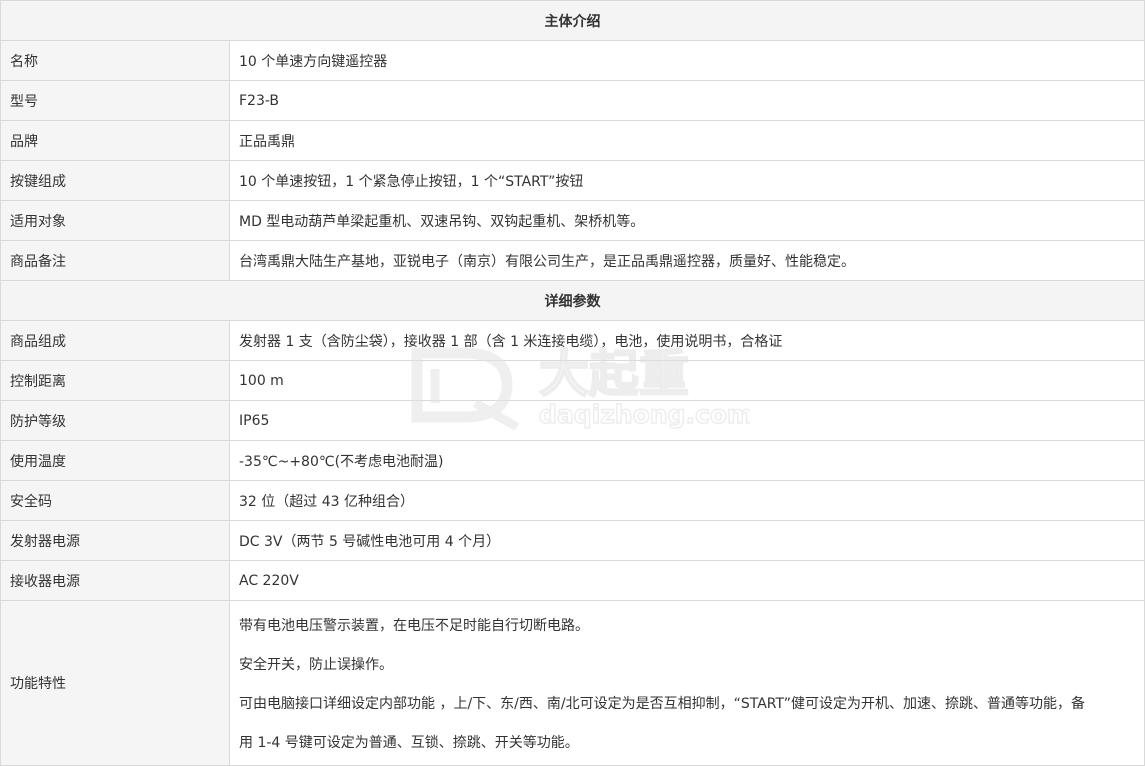  What do you see at coordinates (687, 380) in the screenshot?
I see `row-value: 100 m` at bounding box center [687, 380].